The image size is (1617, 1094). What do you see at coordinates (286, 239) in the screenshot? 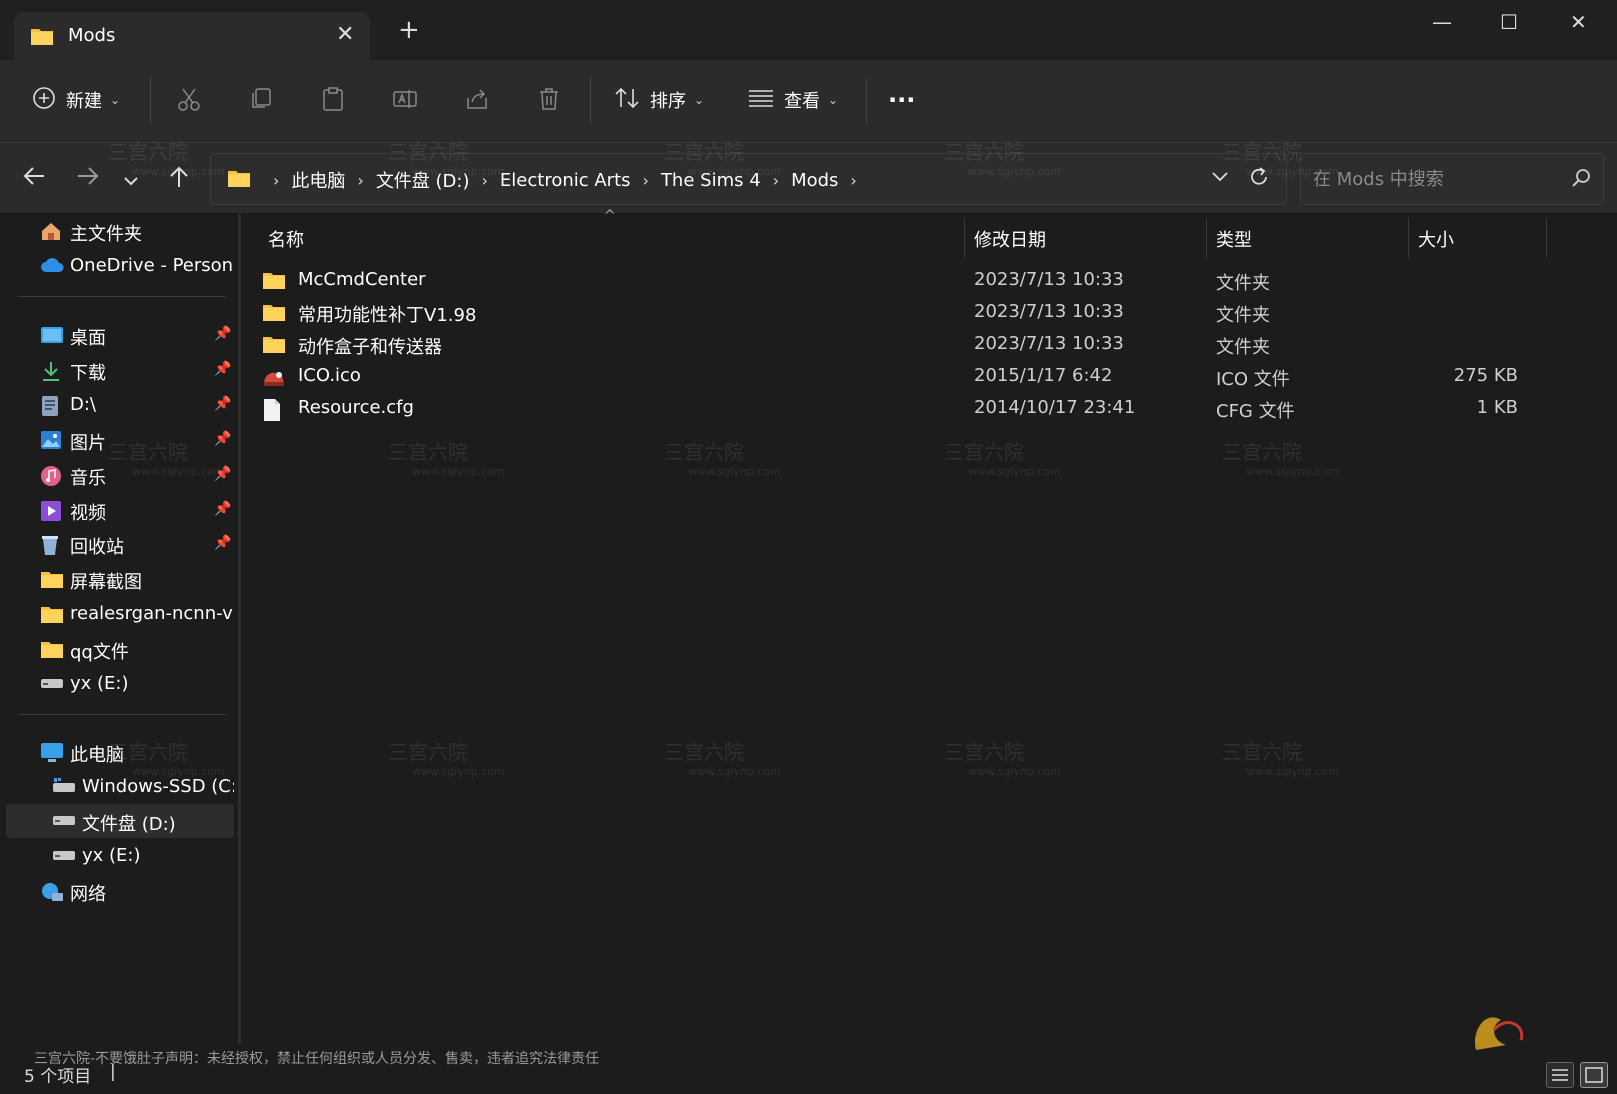
I see `column-header-name: 名称` at bounding box center [286, 239].